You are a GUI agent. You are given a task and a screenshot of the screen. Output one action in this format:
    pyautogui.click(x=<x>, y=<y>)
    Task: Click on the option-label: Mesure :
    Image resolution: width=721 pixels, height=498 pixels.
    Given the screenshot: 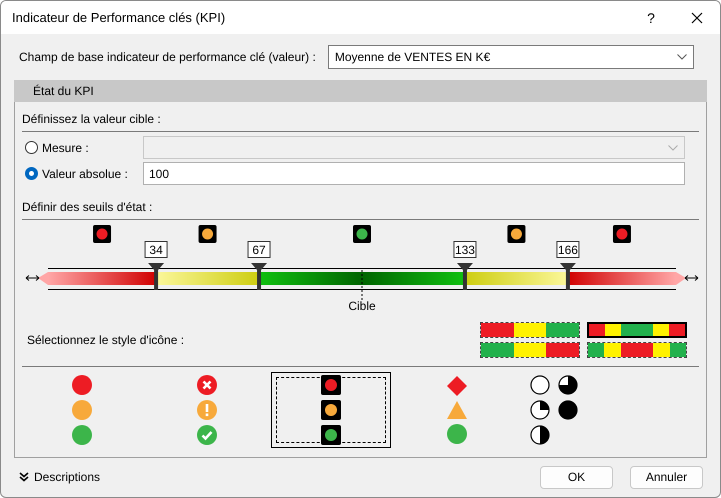 What is the action you would take?
    pyautogui.click(x=65, y=147)
    